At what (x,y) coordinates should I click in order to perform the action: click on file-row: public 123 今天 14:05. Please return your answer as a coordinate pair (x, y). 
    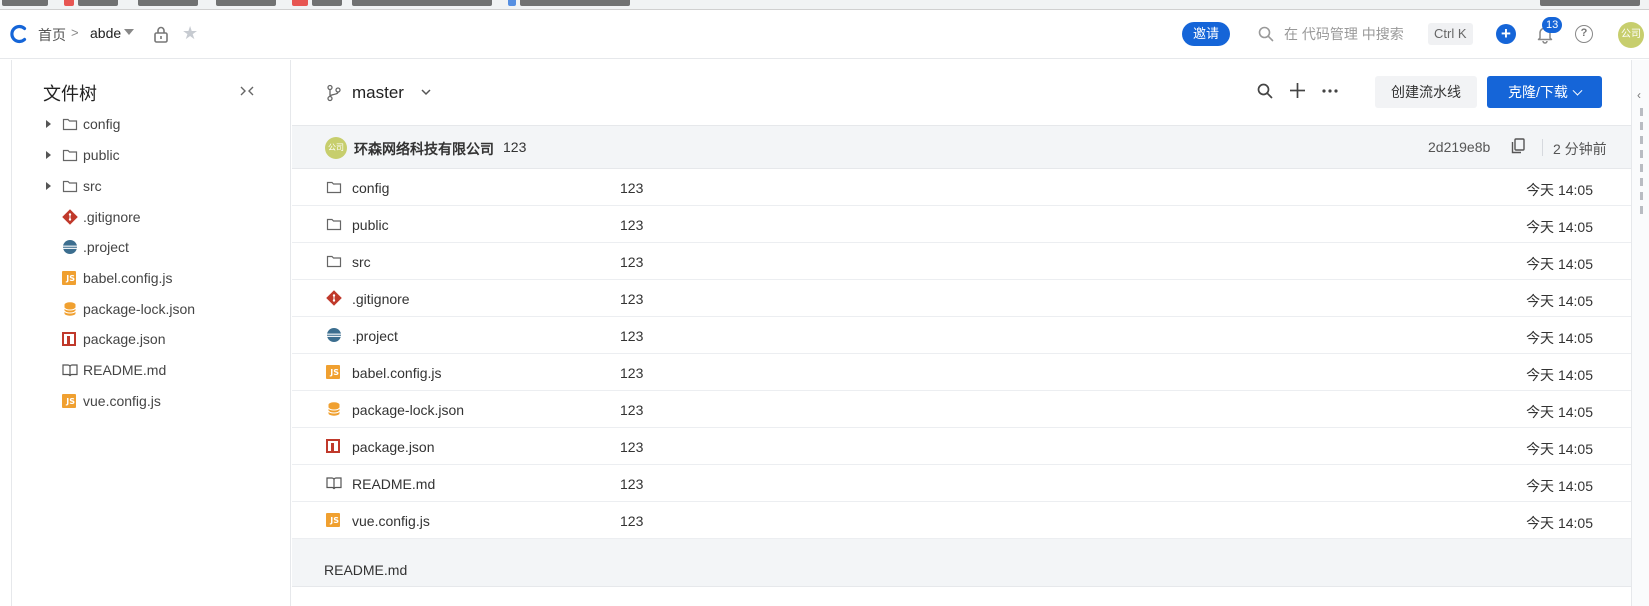
    Looking at the image, I should click on (961, 224).